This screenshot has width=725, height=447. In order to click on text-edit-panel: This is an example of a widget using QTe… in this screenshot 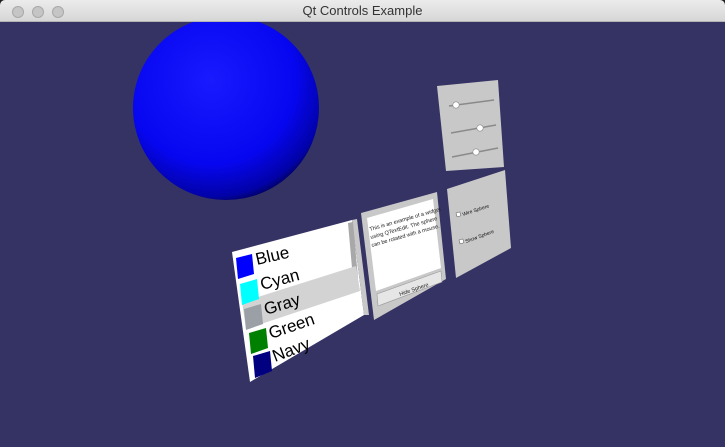, I will do `click(403, 256)`.